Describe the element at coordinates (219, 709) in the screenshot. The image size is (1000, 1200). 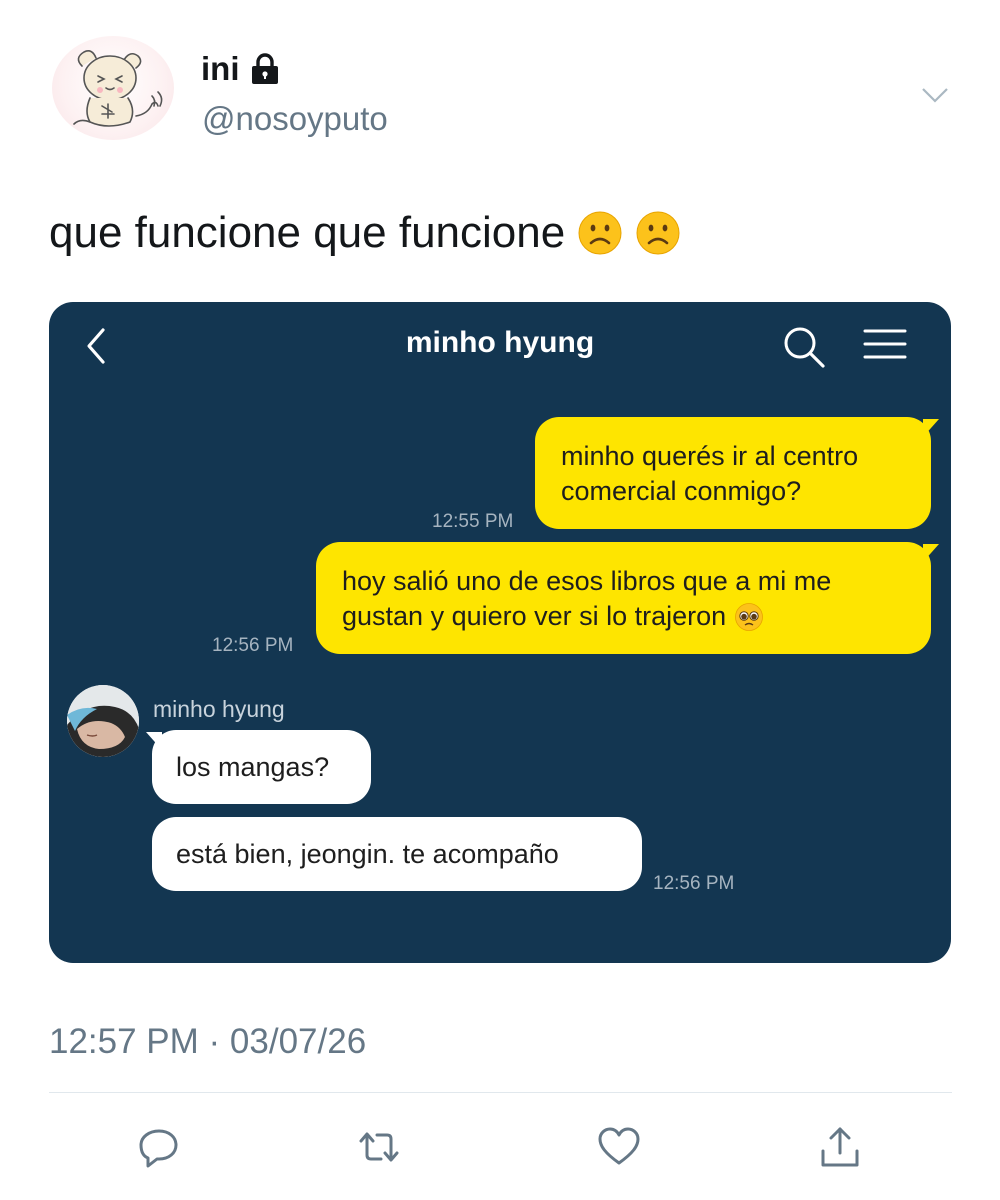
I see `sender-name: minho hyung` at that location.